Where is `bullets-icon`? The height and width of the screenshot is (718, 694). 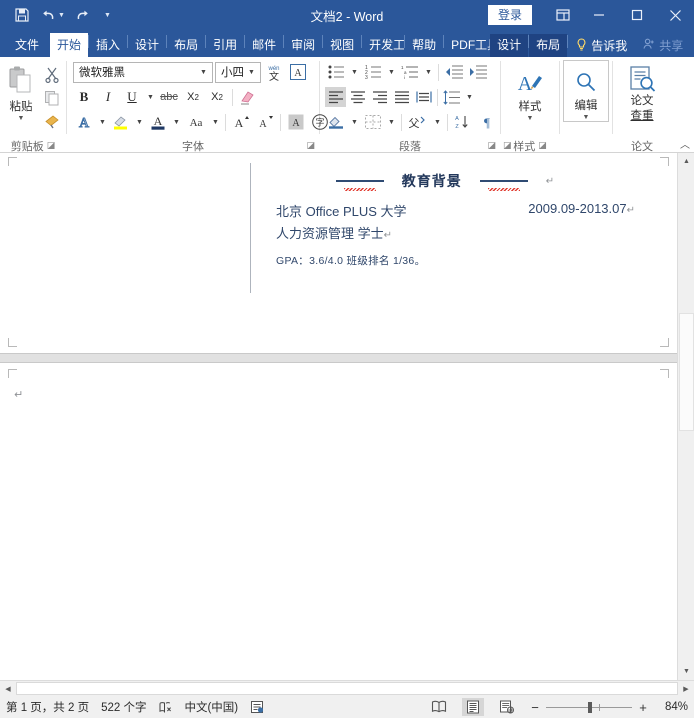 bullets-icon is located at coordinates (336, 72).